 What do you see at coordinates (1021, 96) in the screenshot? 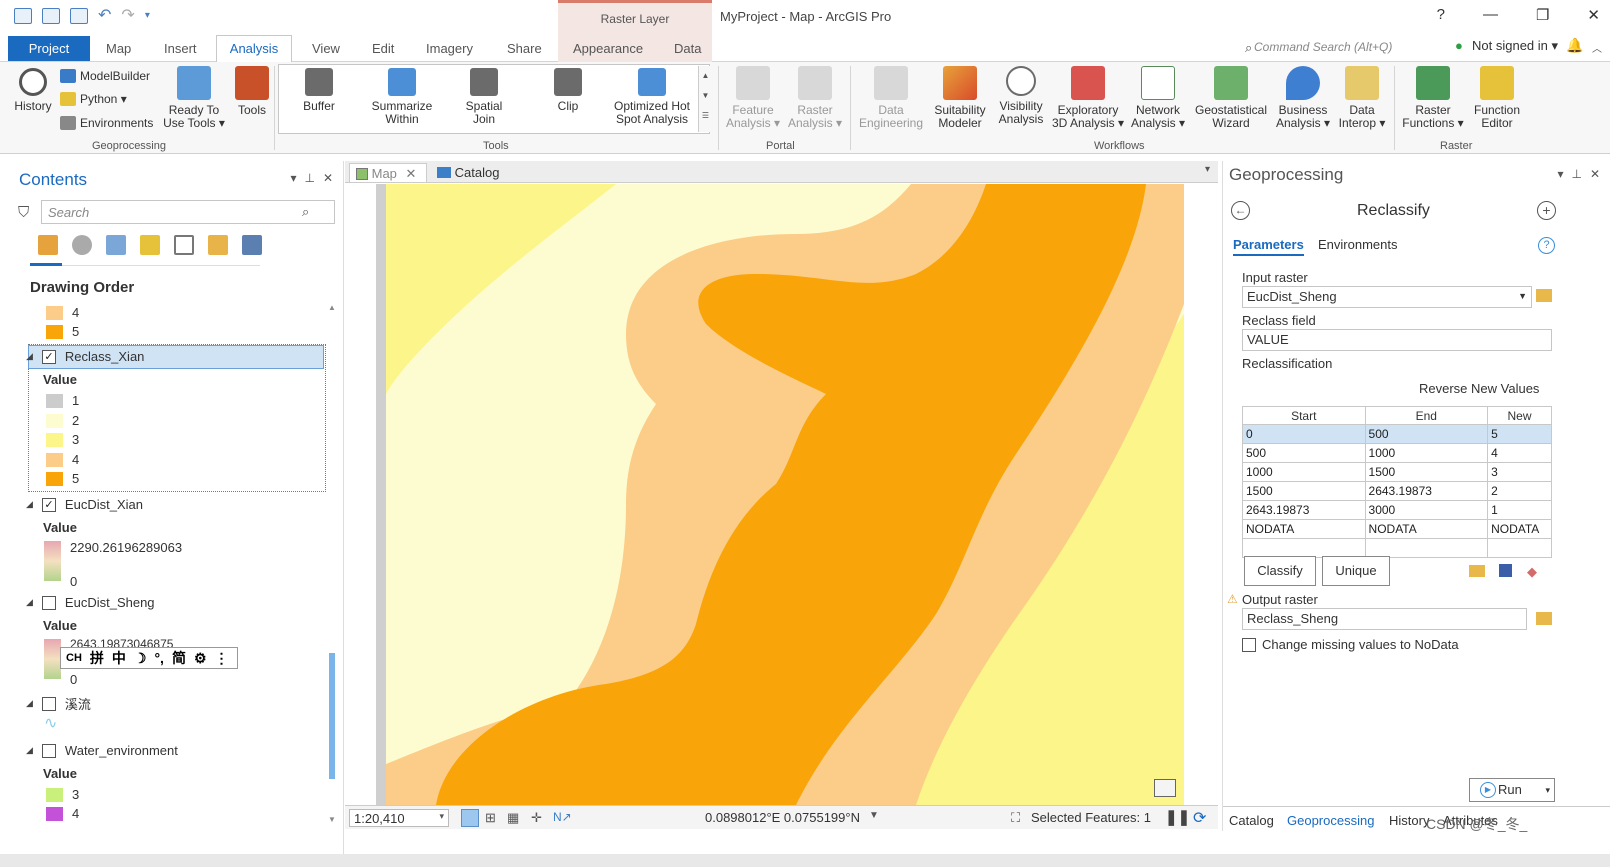
I see `visibility-analysis-button: Visibility Analysis` at bounding box center [1021, 96].